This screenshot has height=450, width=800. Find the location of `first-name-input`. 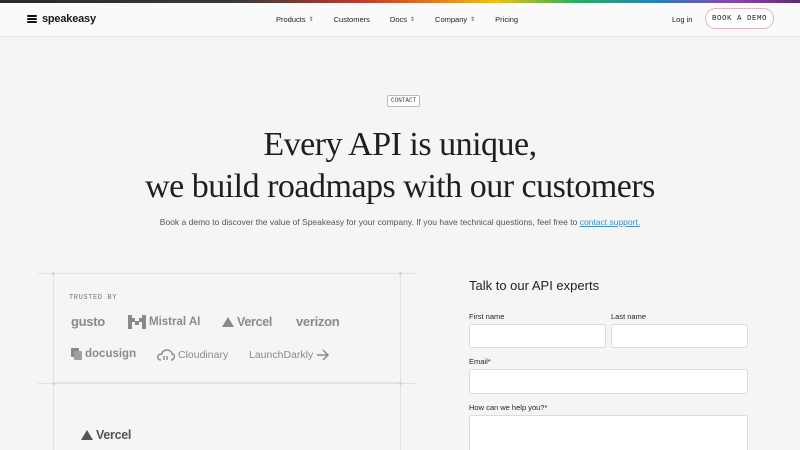

first-name-input is located at coordinates (537, 336).